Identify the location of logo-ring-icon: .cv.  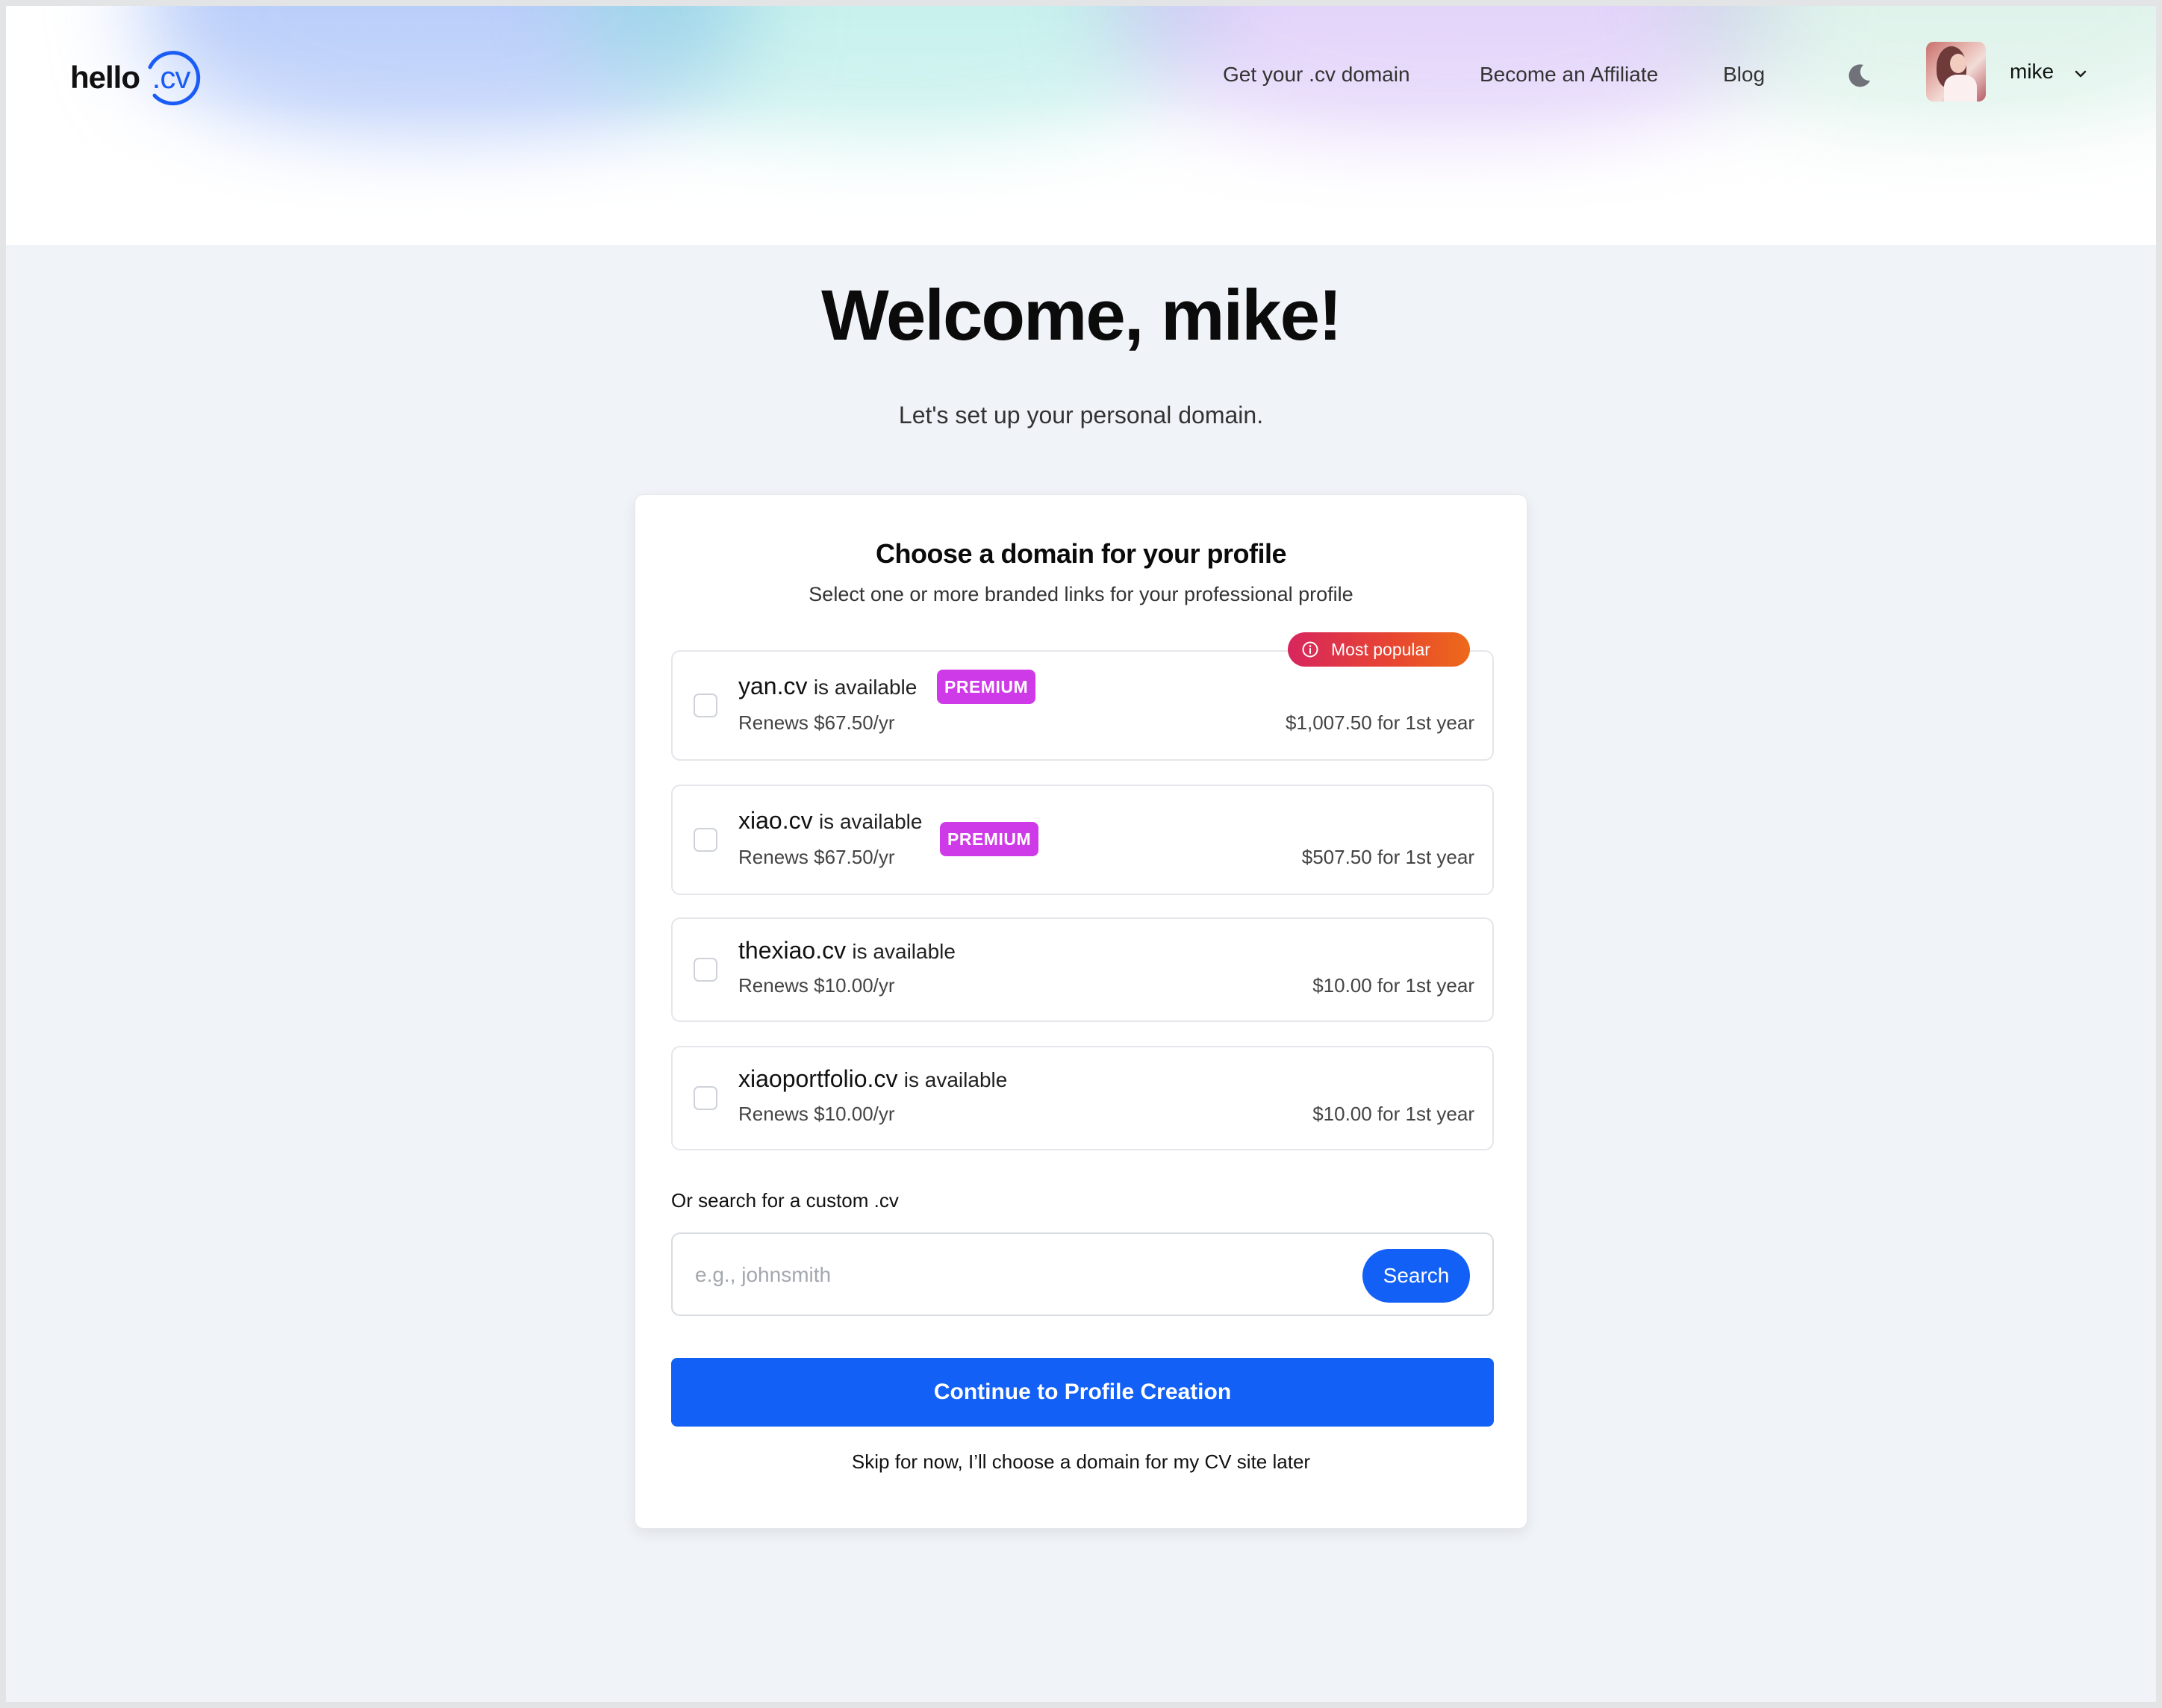
(171, 77).